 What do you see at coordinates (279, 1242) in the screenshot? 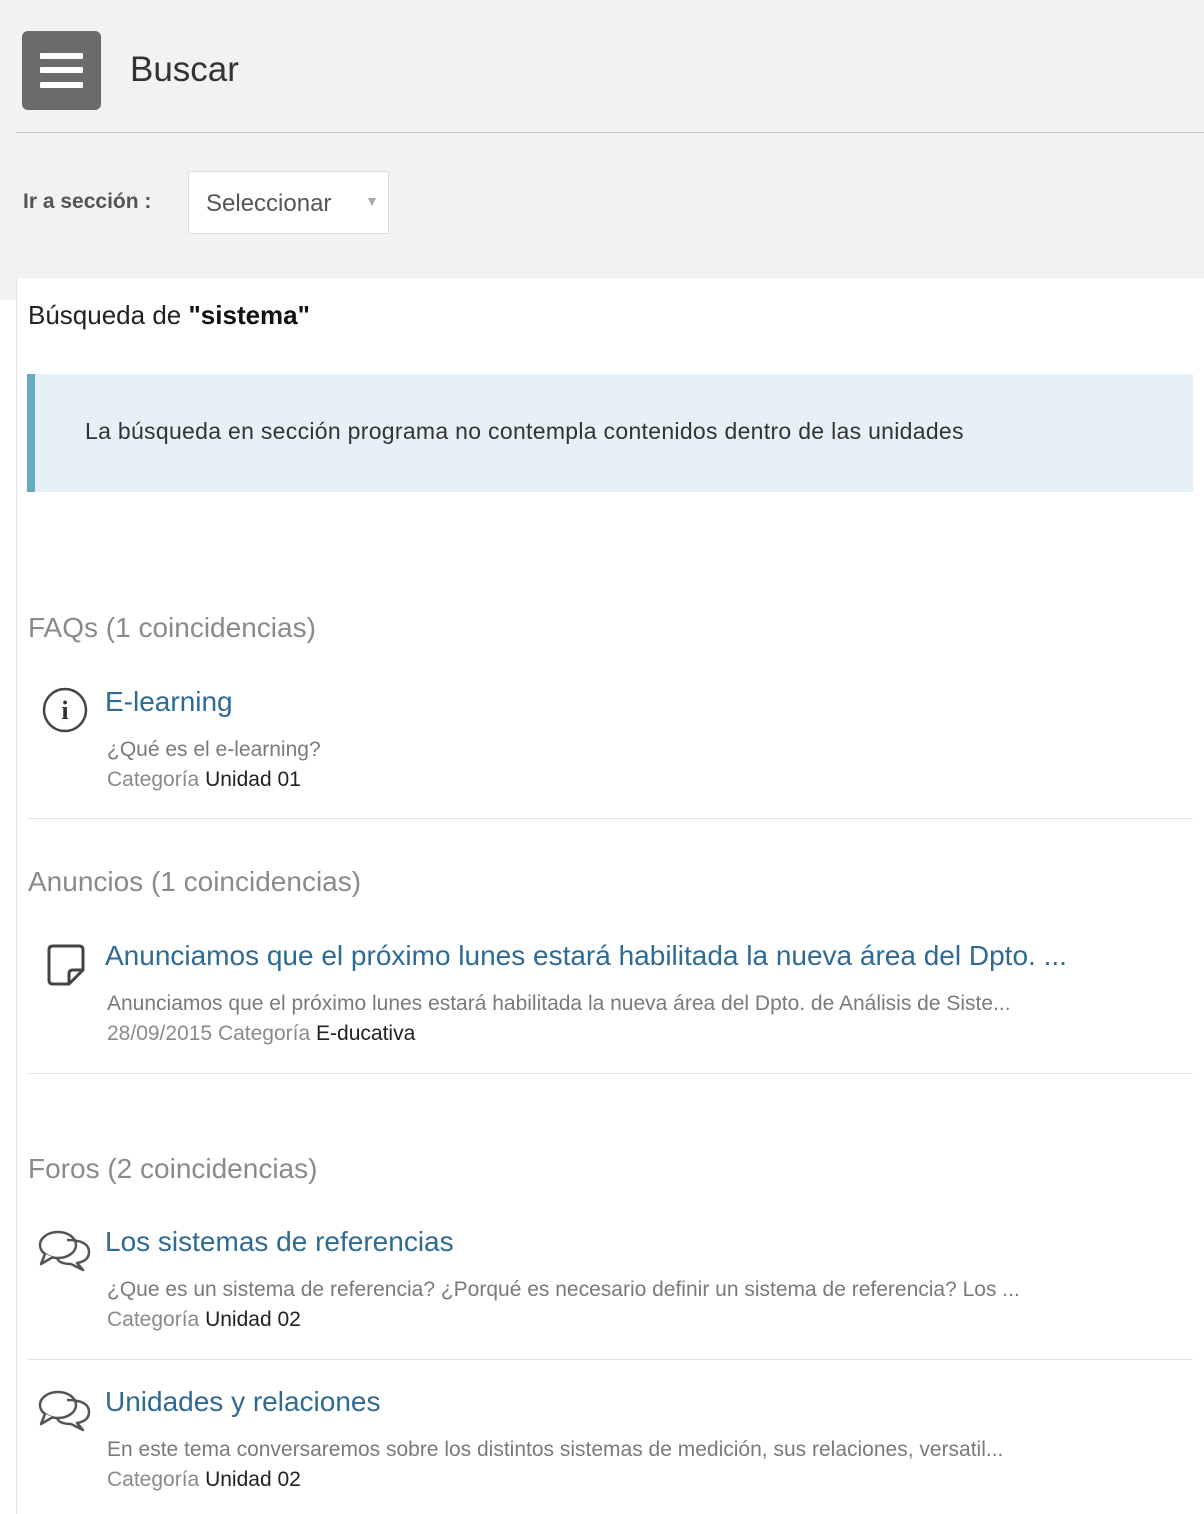
I see `result-title-link: Los sistemas de referencias` at bounding box center [279, 1242].